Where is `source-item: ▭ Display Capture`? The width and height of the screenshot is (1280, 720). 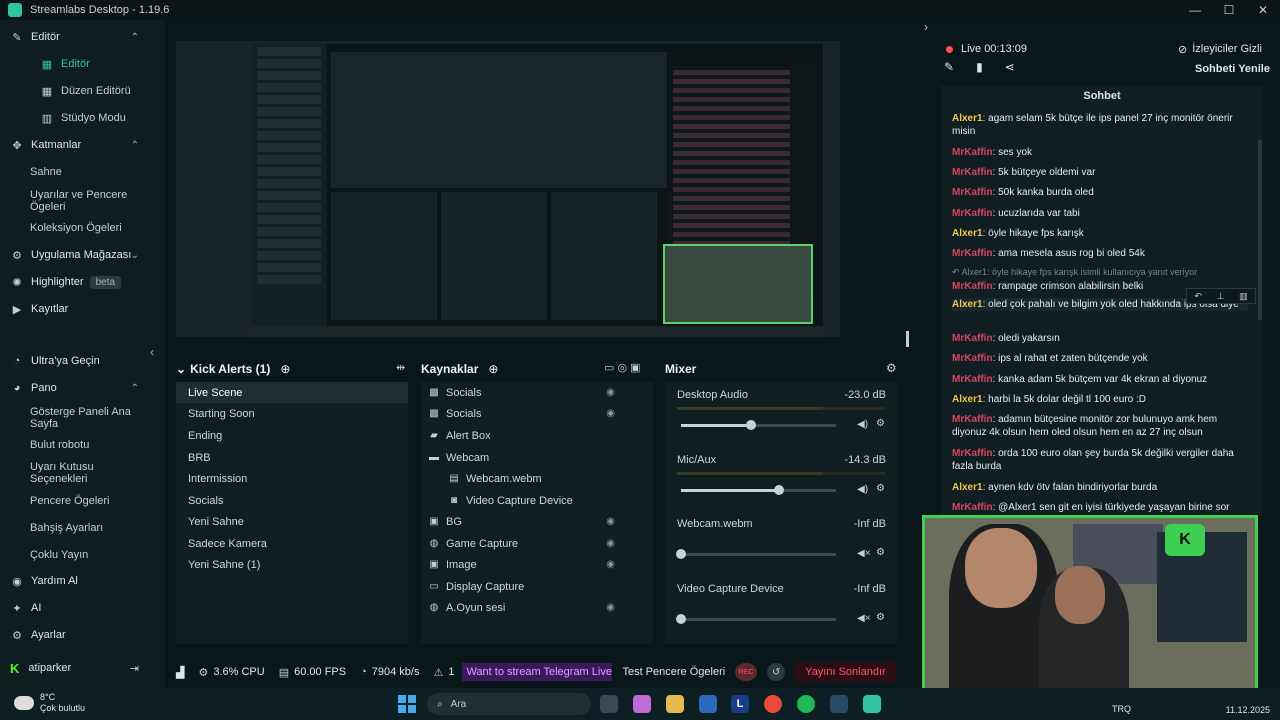
source-item: ▭ Display Capture is located at coordinates (537, 586).